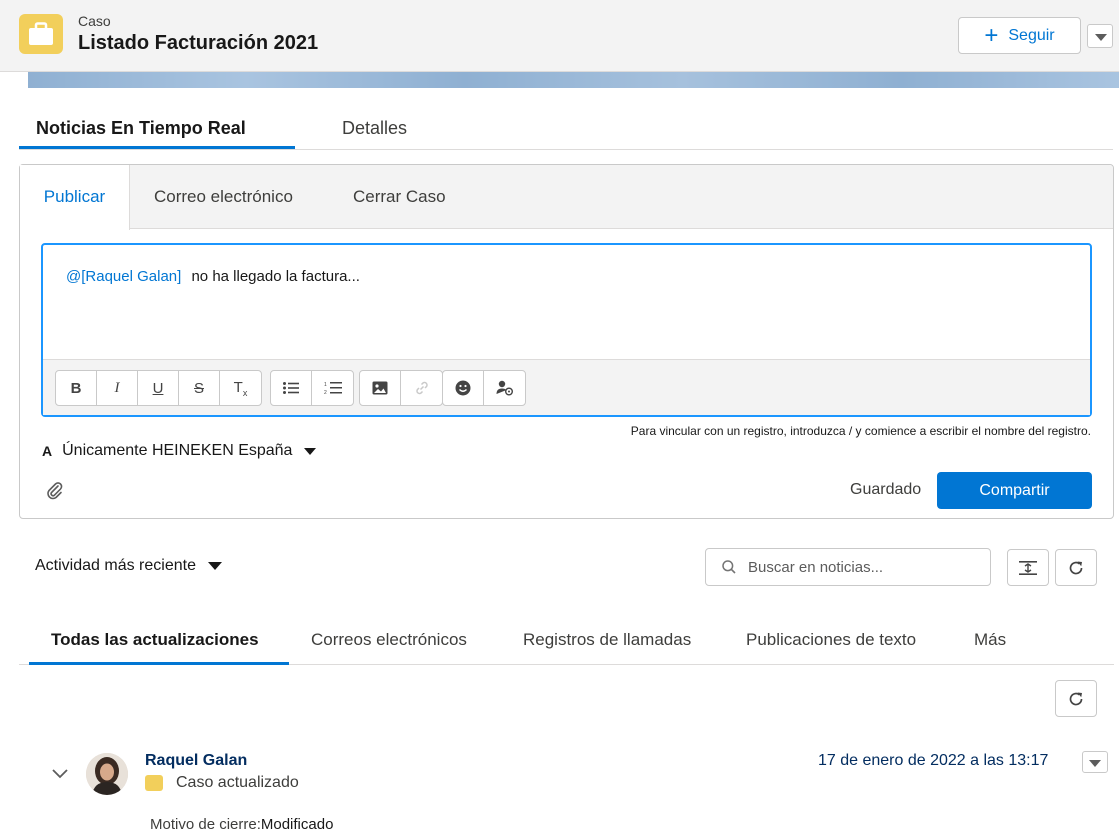  What do you see at coordinates (141, 128) in the screenshot?
I see `tab-feed: Noticias En Tiempo Real` at bounding box center [141, 128].